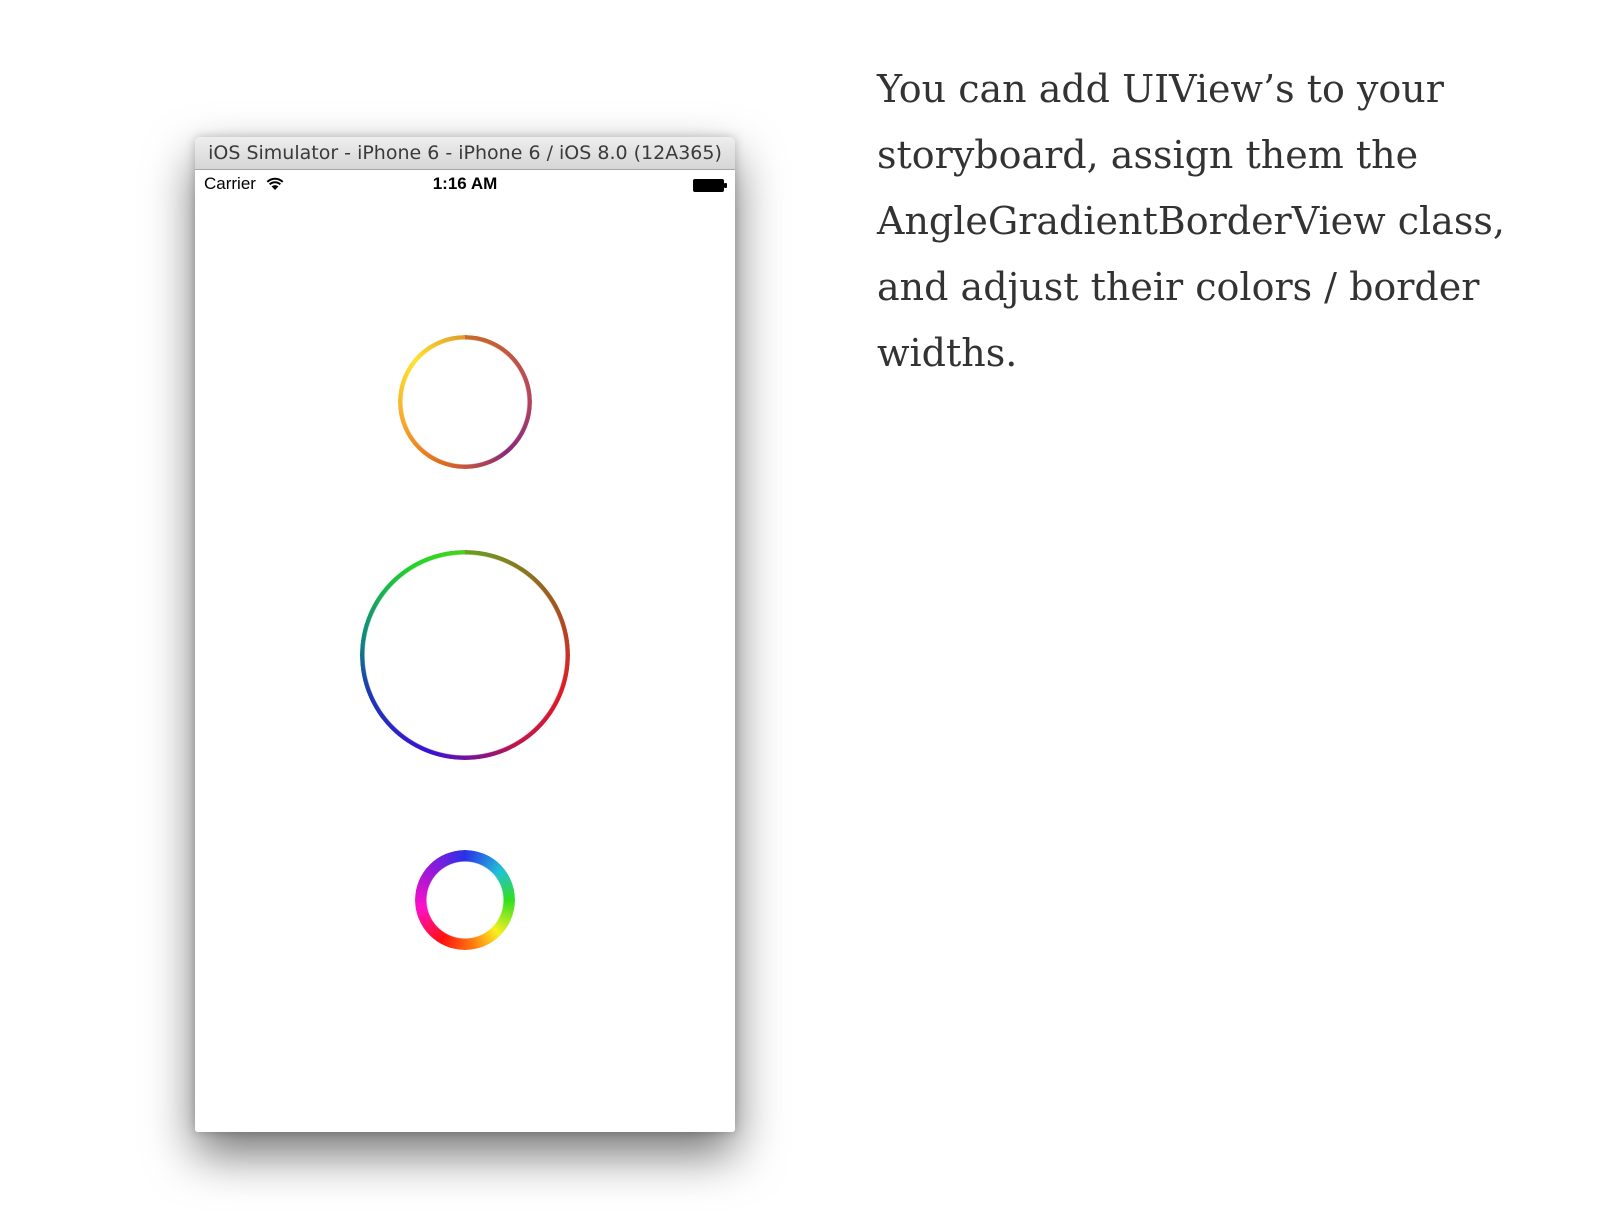 The height and width of the screenshot is (1224, 1624). What do you see at coordinates (465, 900) in the screenshot?
I see `thick-rainbow-ring` at bounding box center [465, 900].